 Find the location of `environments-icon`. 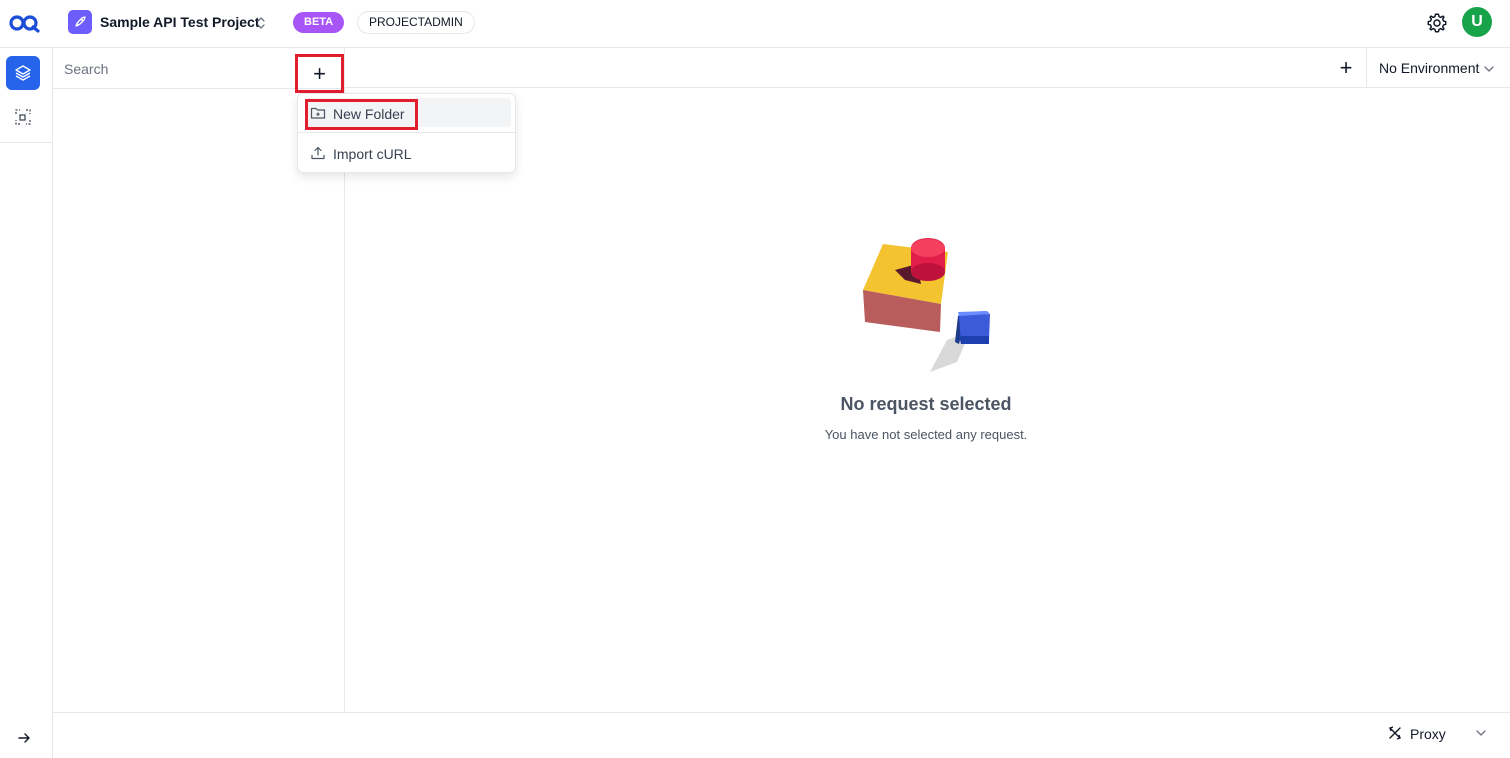

environments-icon is located at coordinates (23, 117).